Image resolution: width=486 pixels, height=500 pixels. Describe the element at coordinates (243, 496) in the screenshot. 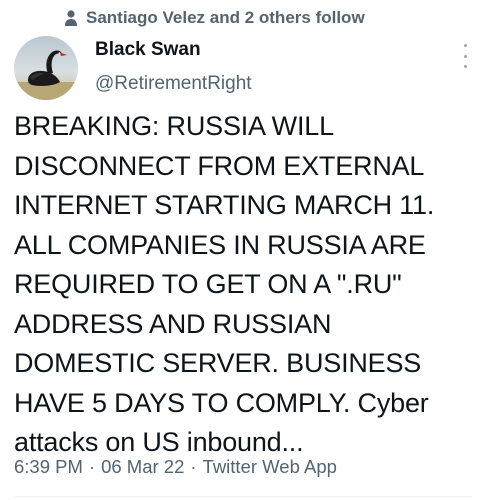

I see `divider` at that location.